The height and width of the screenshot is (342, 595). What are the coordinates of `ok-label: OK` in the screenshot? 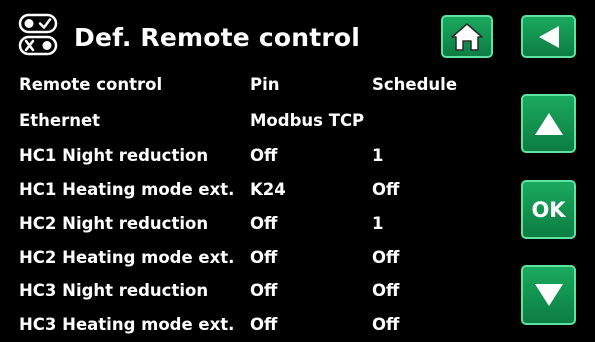 It's located at (548, 209).